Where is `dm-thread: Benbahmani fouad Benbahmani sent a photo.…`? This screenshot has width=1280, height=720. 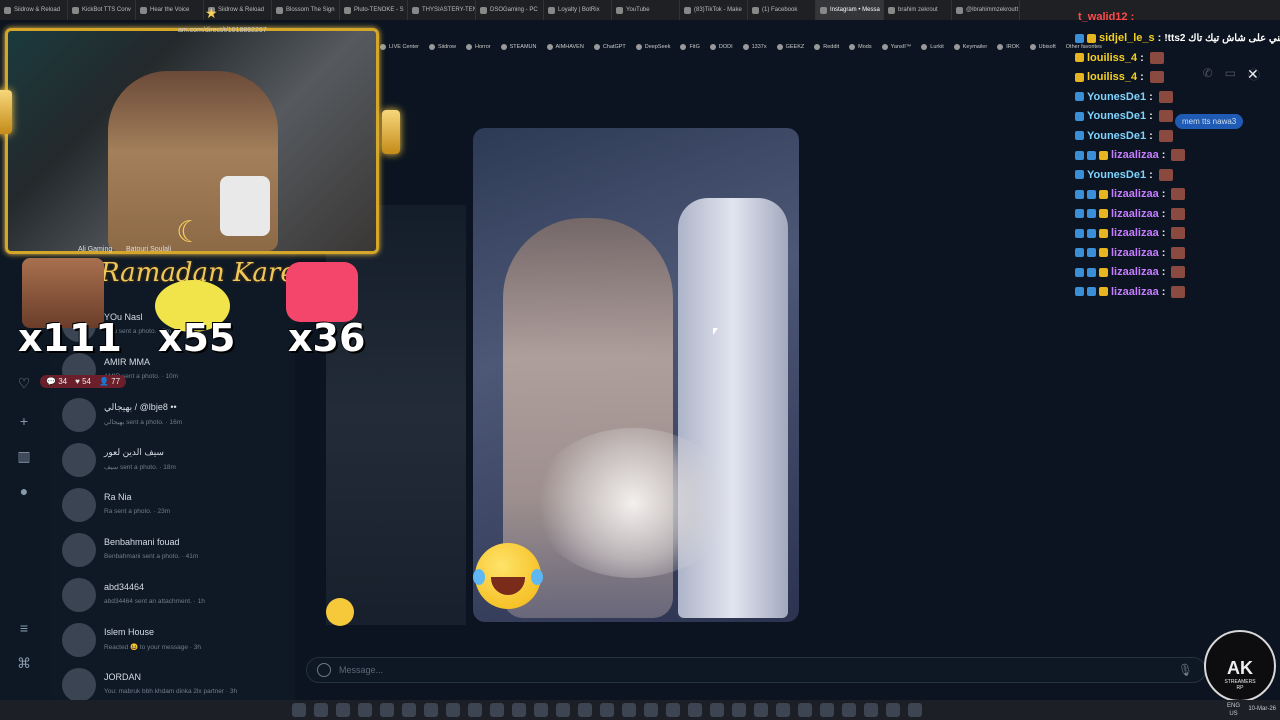 dm-thread: Benbahmani fouad Benbahmani sent a photo.… is located at coordinates (177, 551).